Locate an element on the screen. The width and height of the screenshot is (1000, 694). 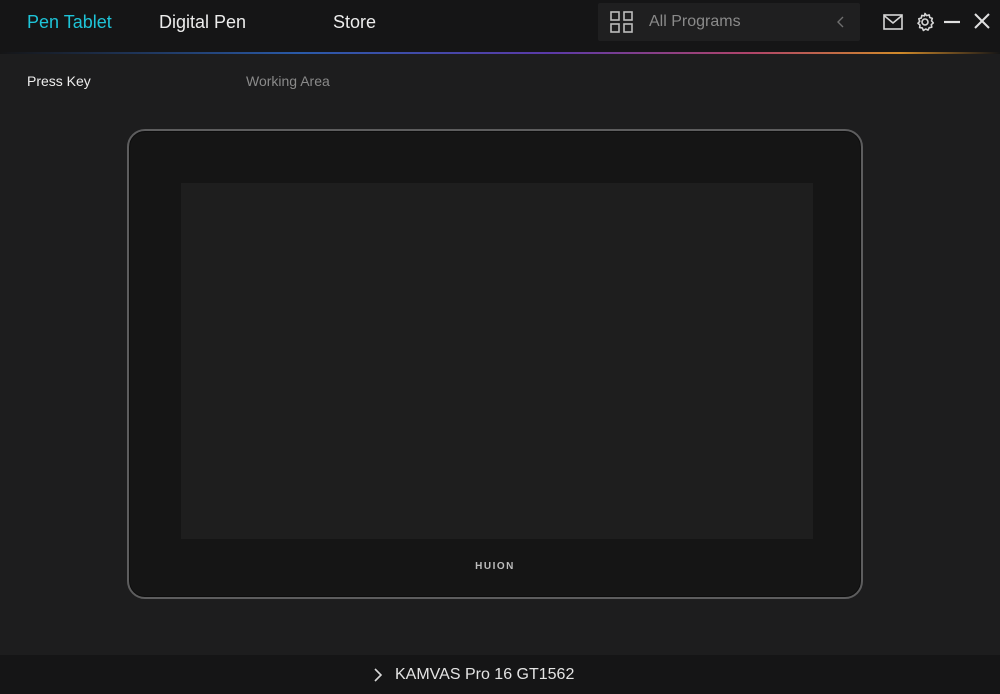
tab-pen-tablet: Pen Tablet is located at coordinates (69, 22).